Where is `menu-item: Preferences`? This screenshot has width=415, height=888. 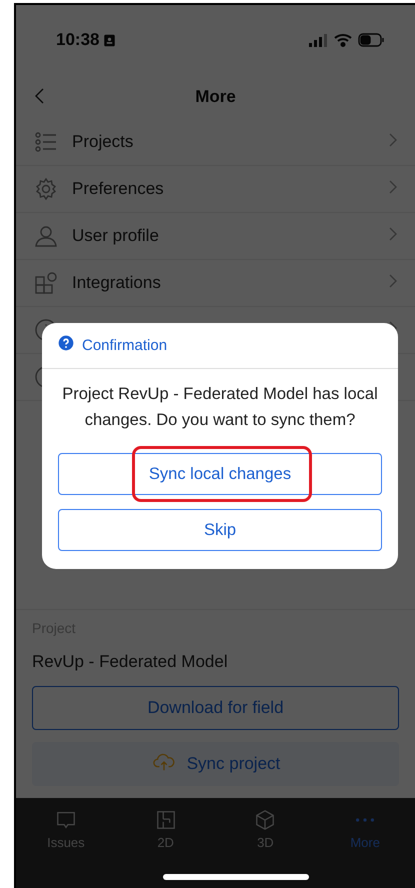
menu-item: Preferences is located at coordinates (223, 189).